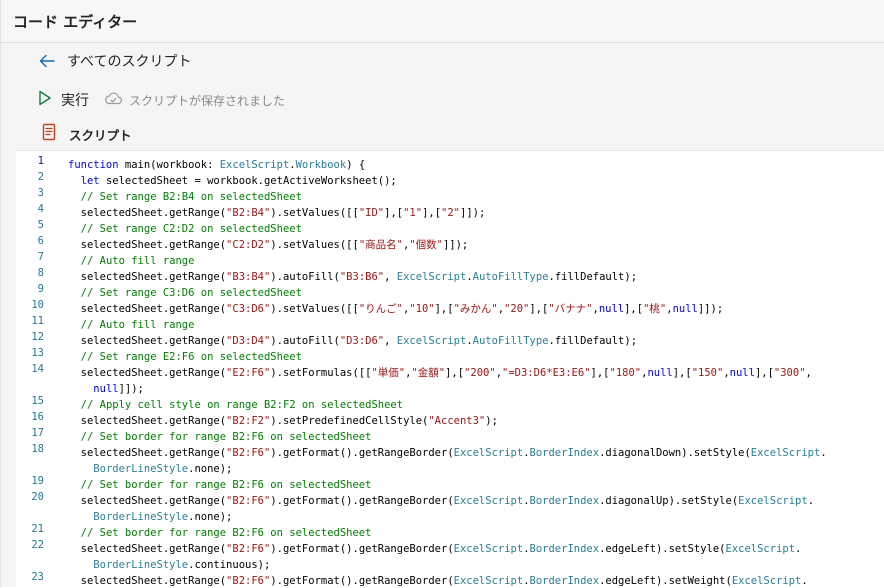 This screenshot has width=884, height=588. Describe the element at coordinates (460, 290) in the screenshot. I see `code-line: 9 // Set range C3:D6 on selectedSheet` at that location.